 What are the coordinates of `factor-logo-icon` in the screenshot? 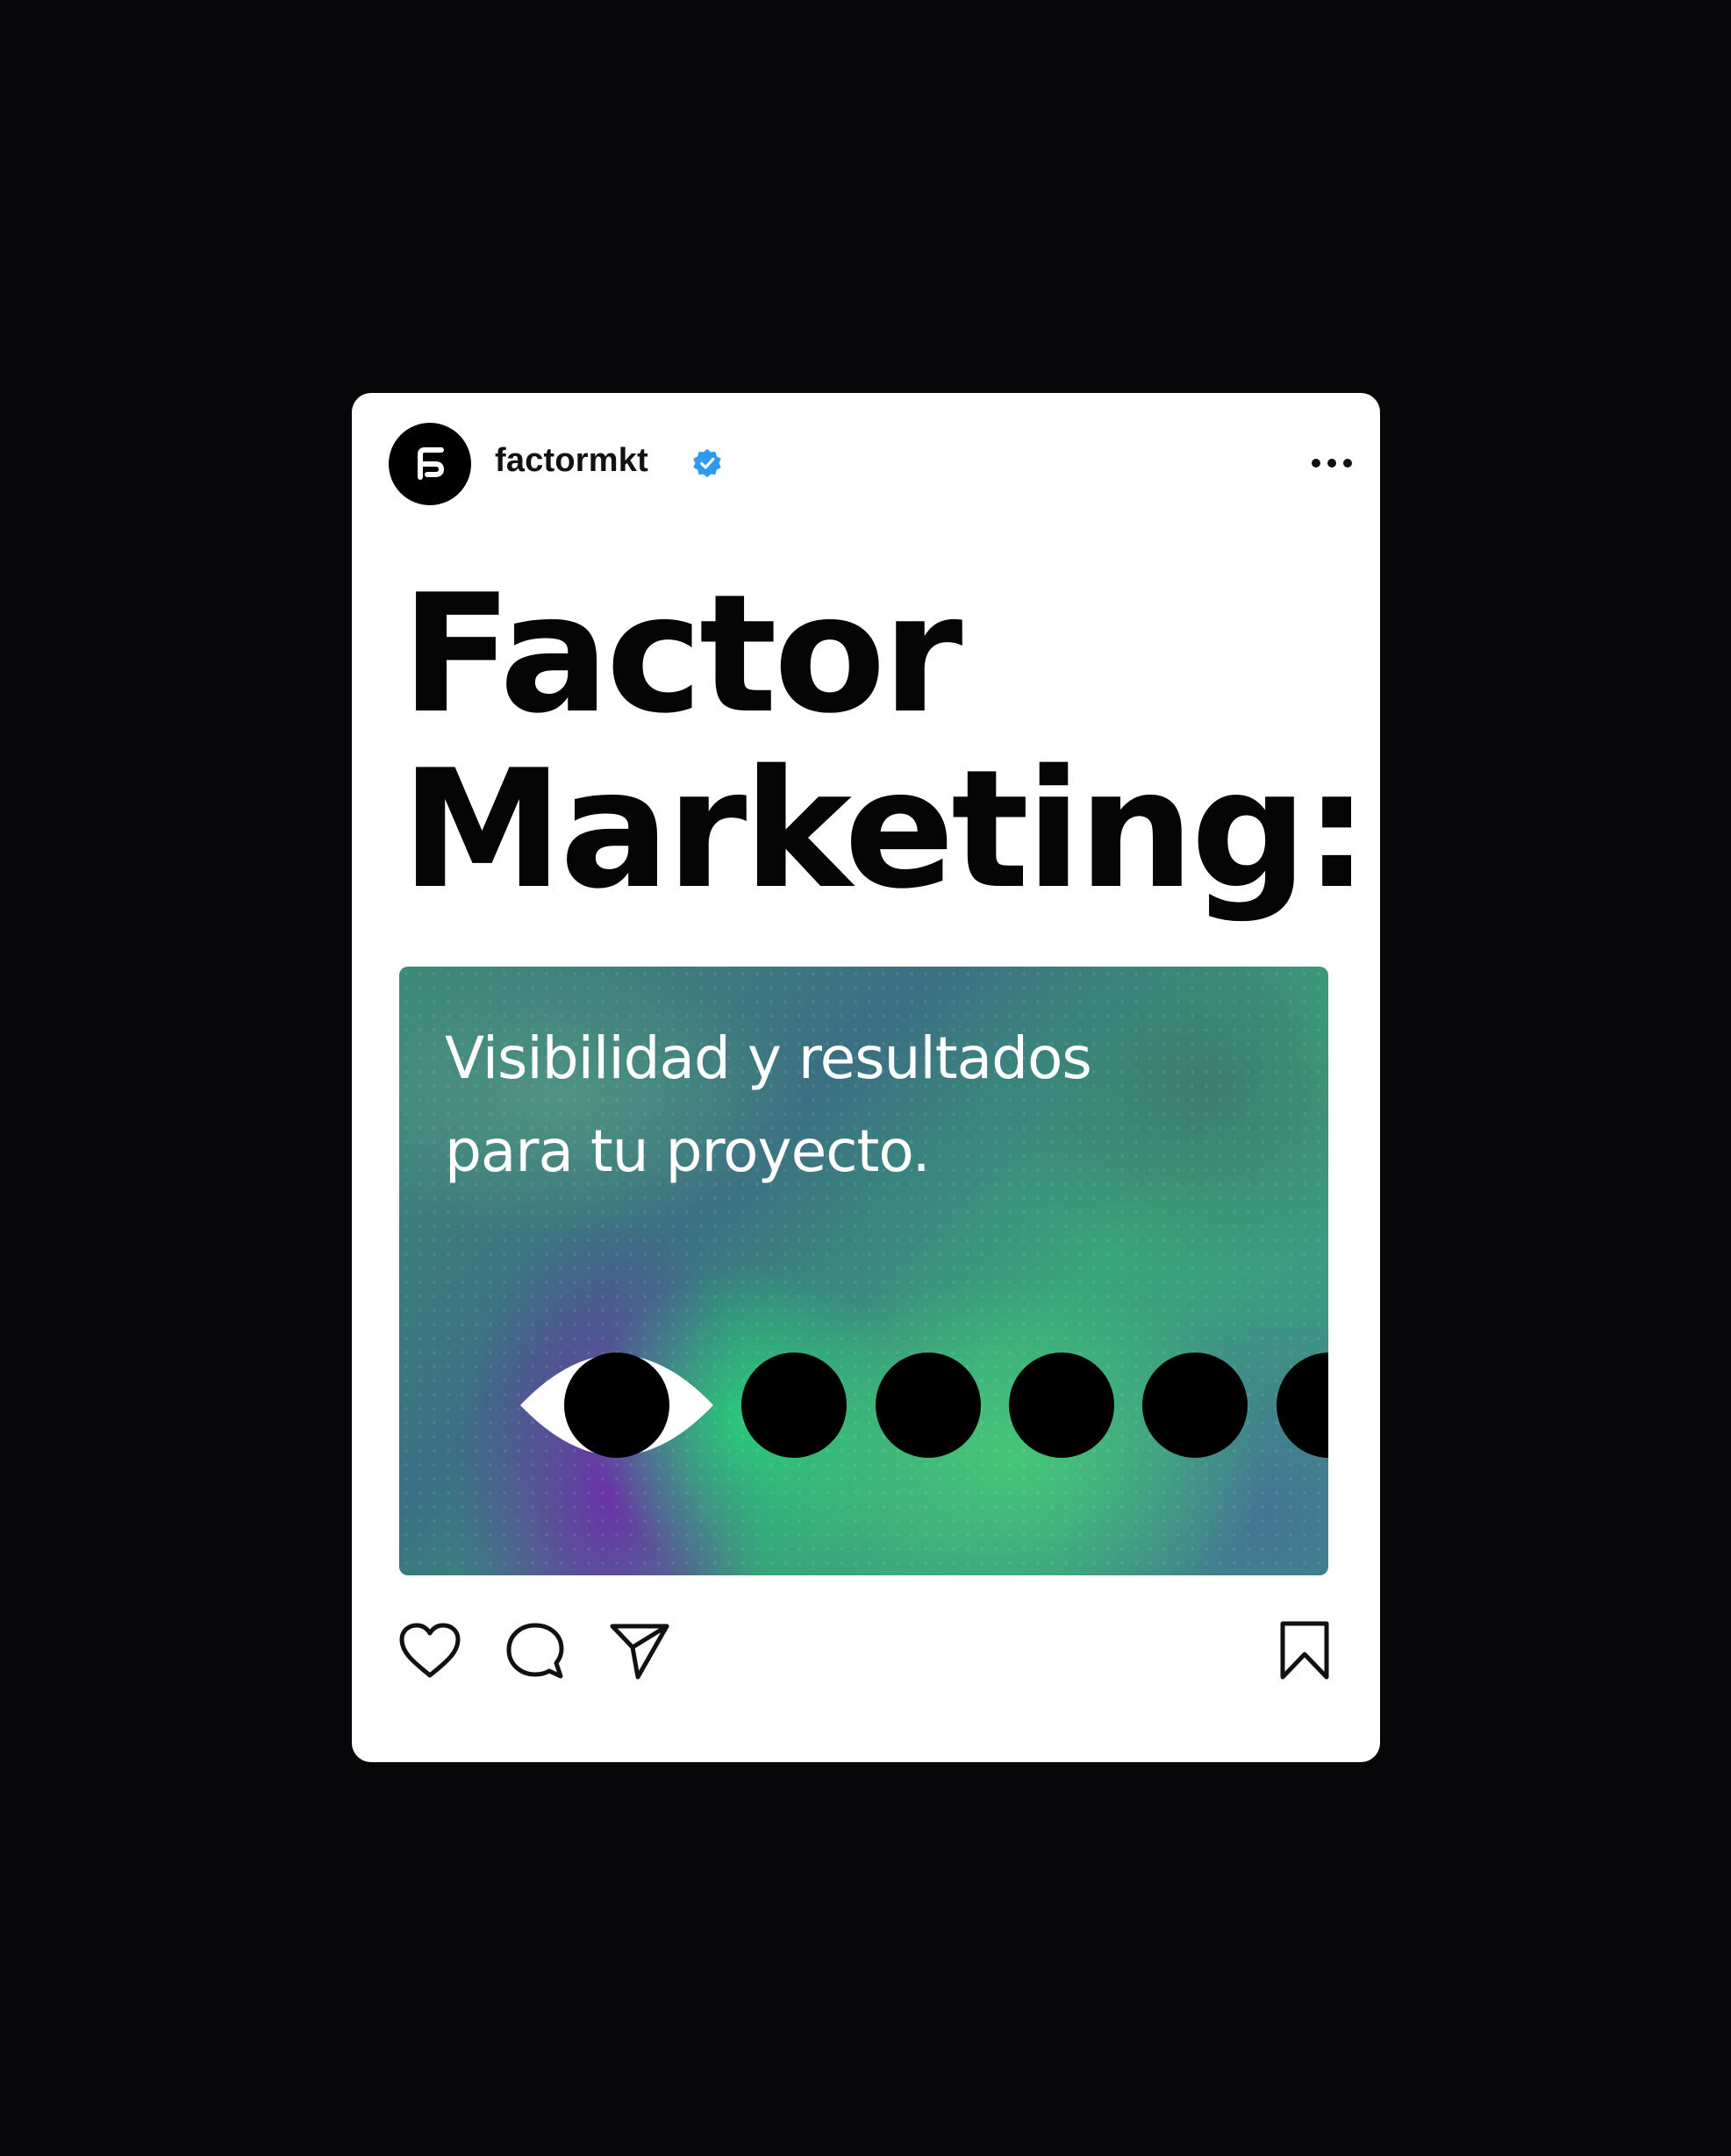 It's located at (432, 464).